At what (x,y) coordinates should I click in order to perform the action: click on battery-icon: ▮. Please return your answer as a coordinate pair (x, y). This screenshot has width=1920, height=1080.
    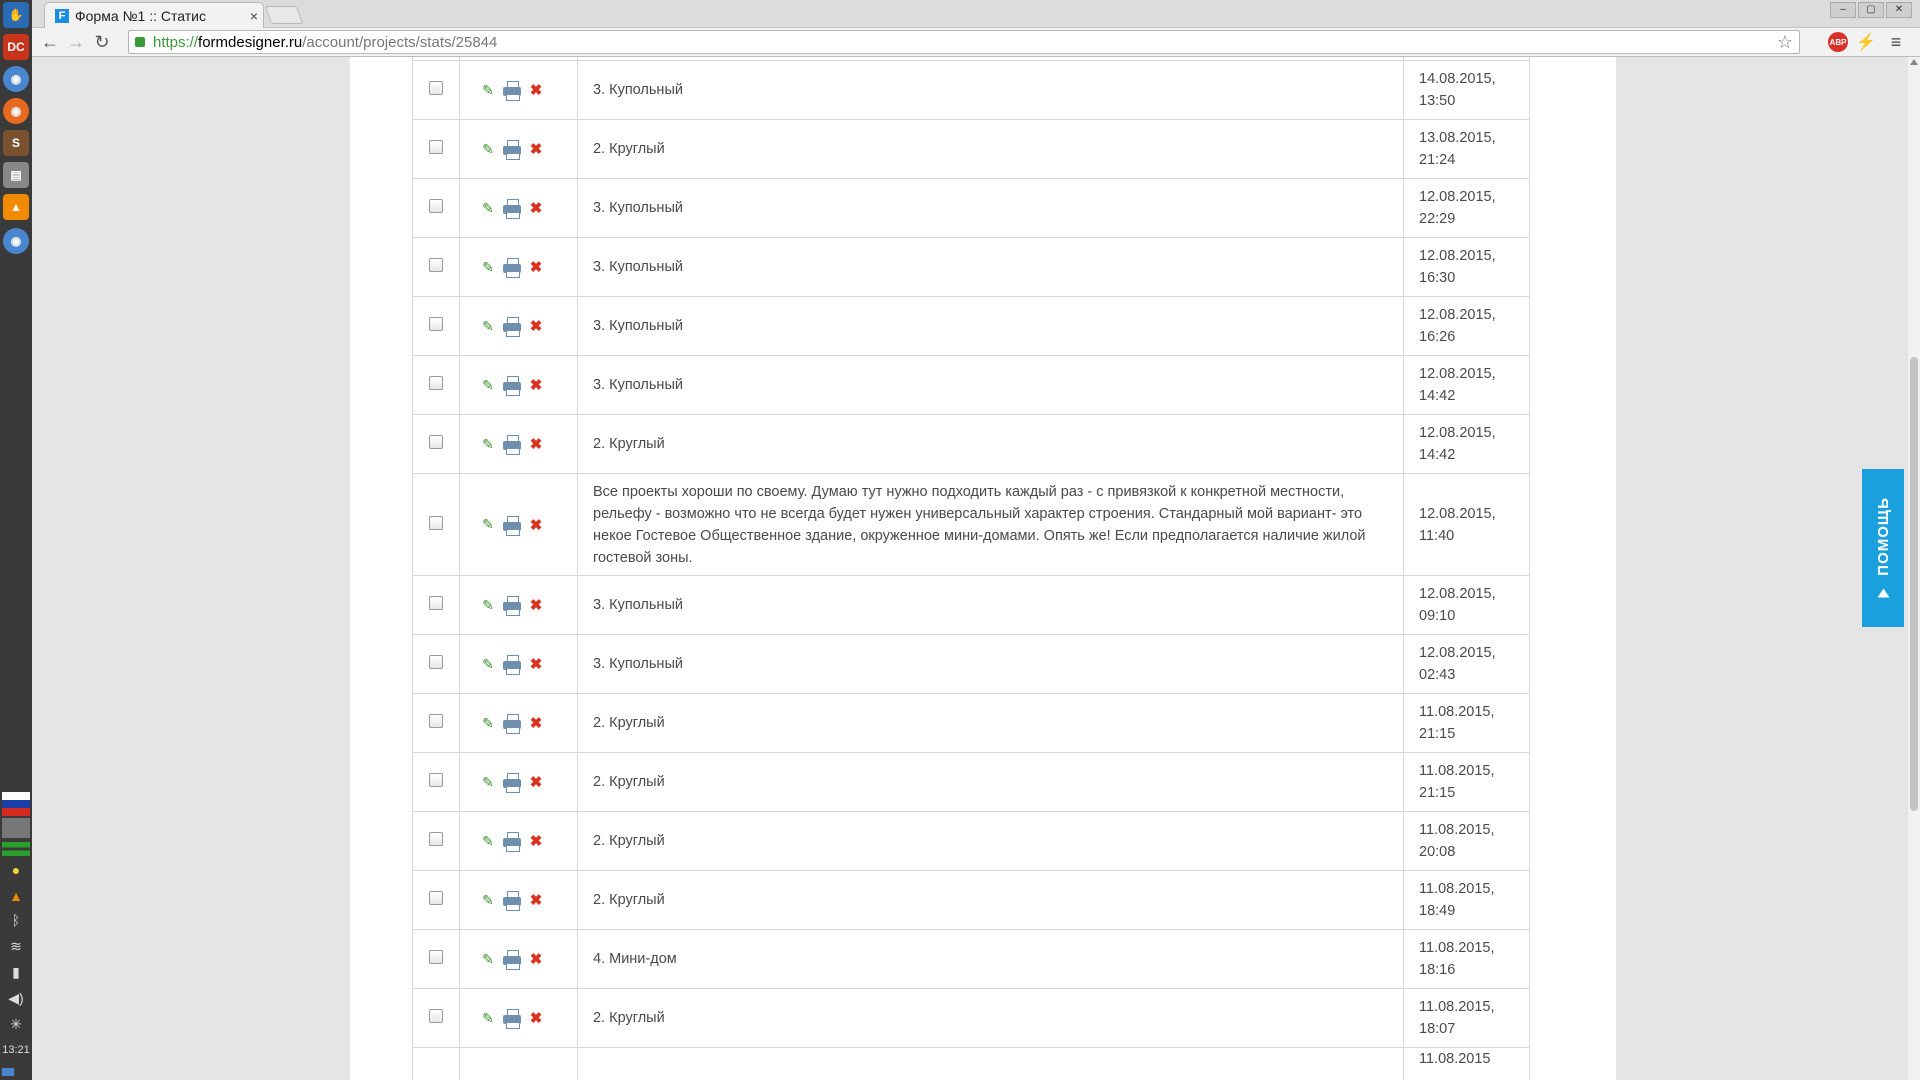
    Looking at the image, I should click on (16, 972).